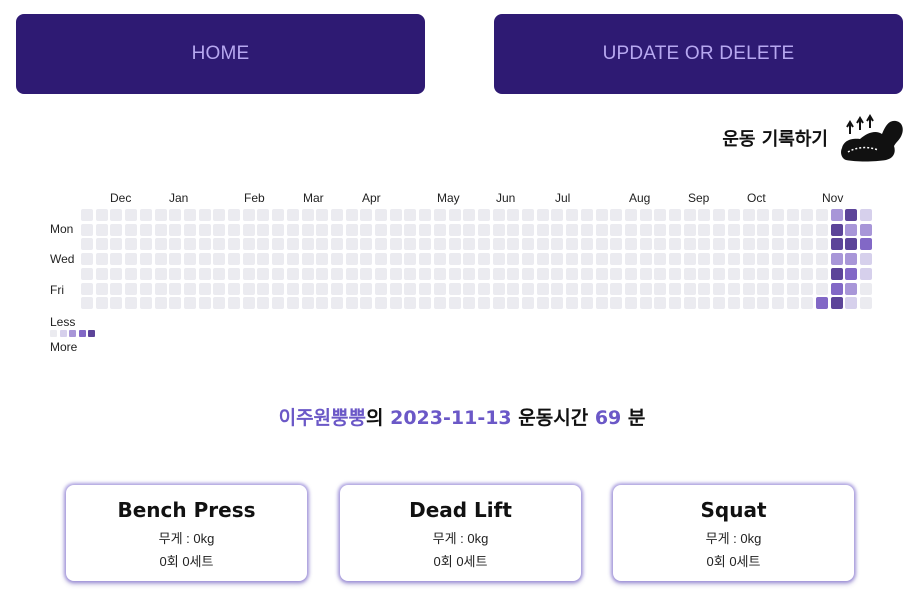 This screenshot has width=924, height=609. I want to click on exercise-card-dead-lift: Dead Lift 무게 : 0kg 0회 0세트, so click(460, 533).